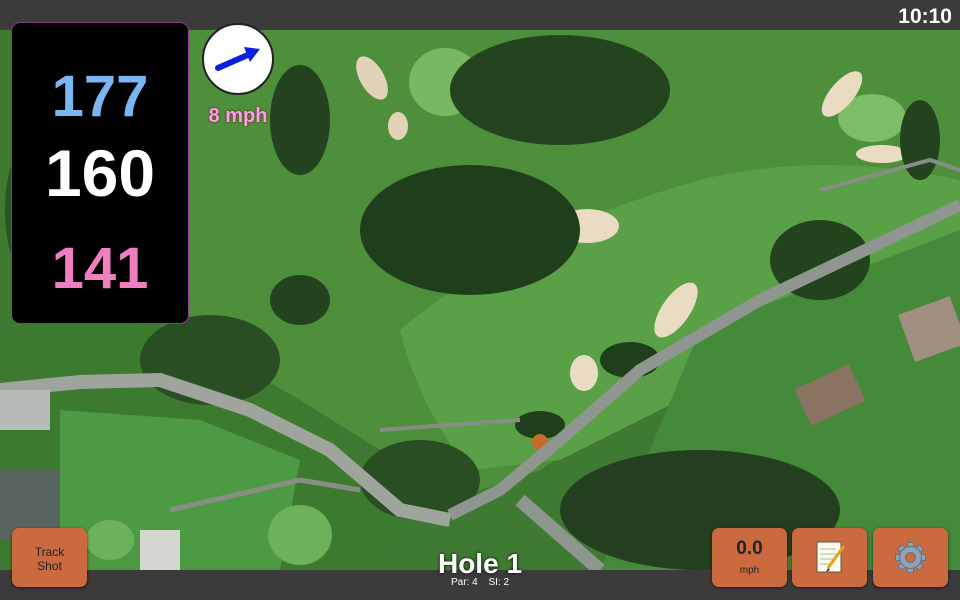 This screenshot has width=960, height=600. I want to click on clock: 10:10, so click(925, 16).